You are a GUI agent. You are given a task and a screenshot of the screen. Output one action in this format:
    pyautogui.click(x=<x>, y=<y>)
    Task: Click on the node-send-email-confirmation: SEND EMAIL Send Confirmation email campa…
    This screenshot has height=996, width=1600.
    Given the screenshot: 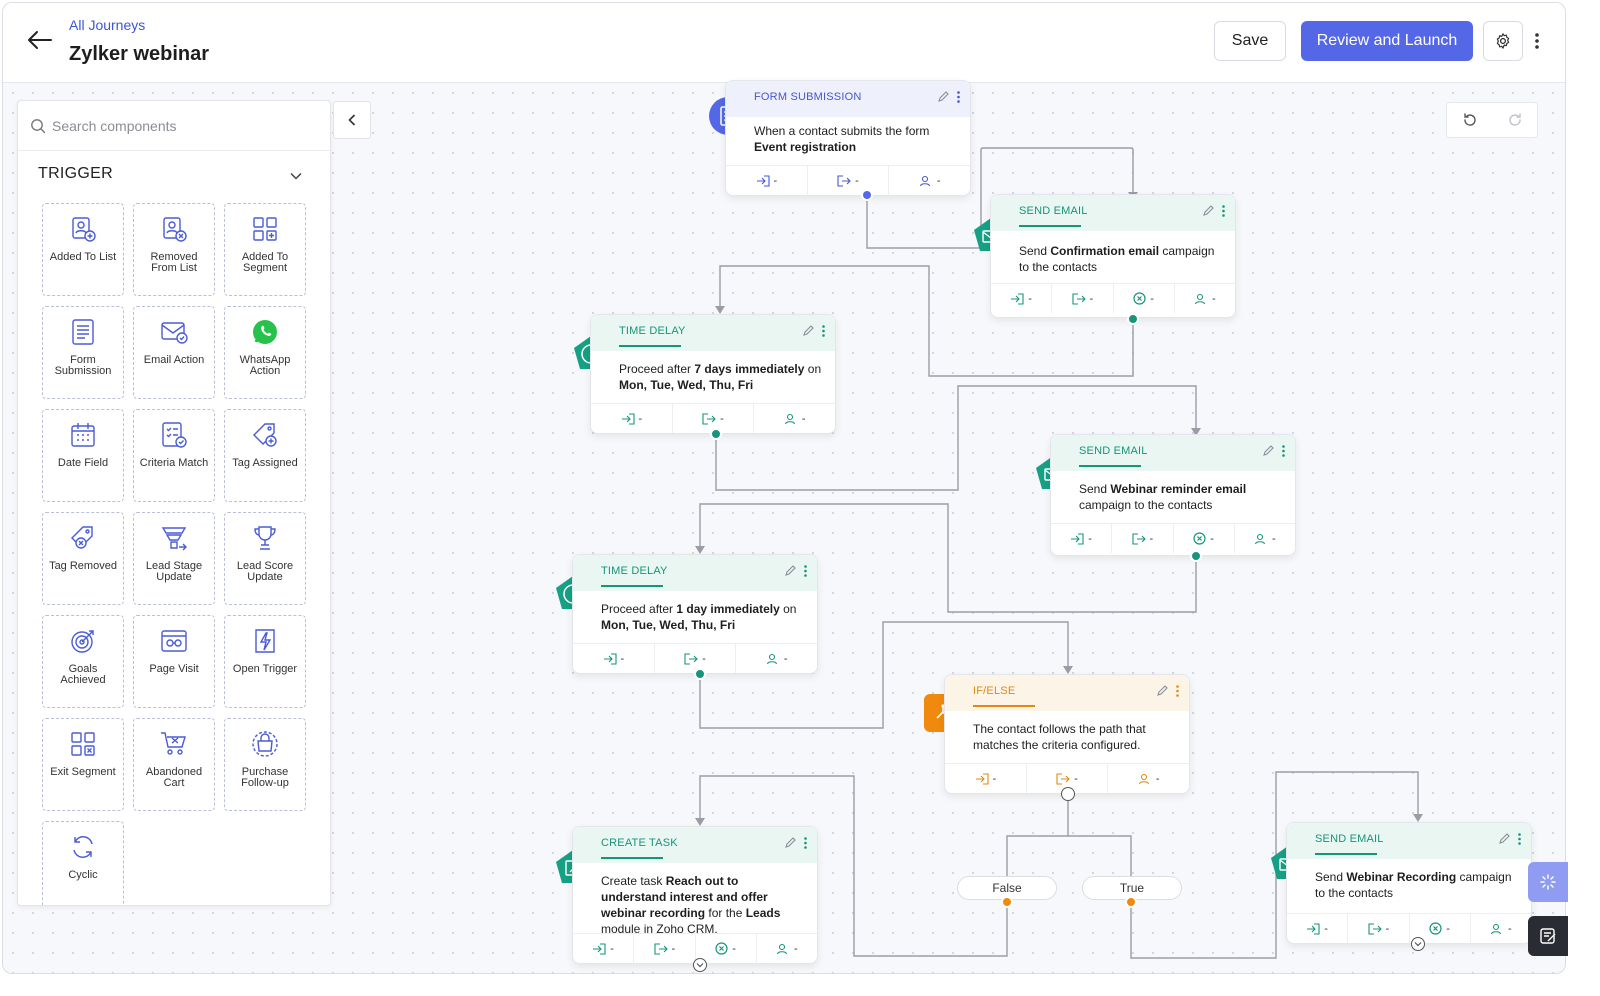 What is the action you would take?
    pyautogui.click(x=1113, y=256)
    